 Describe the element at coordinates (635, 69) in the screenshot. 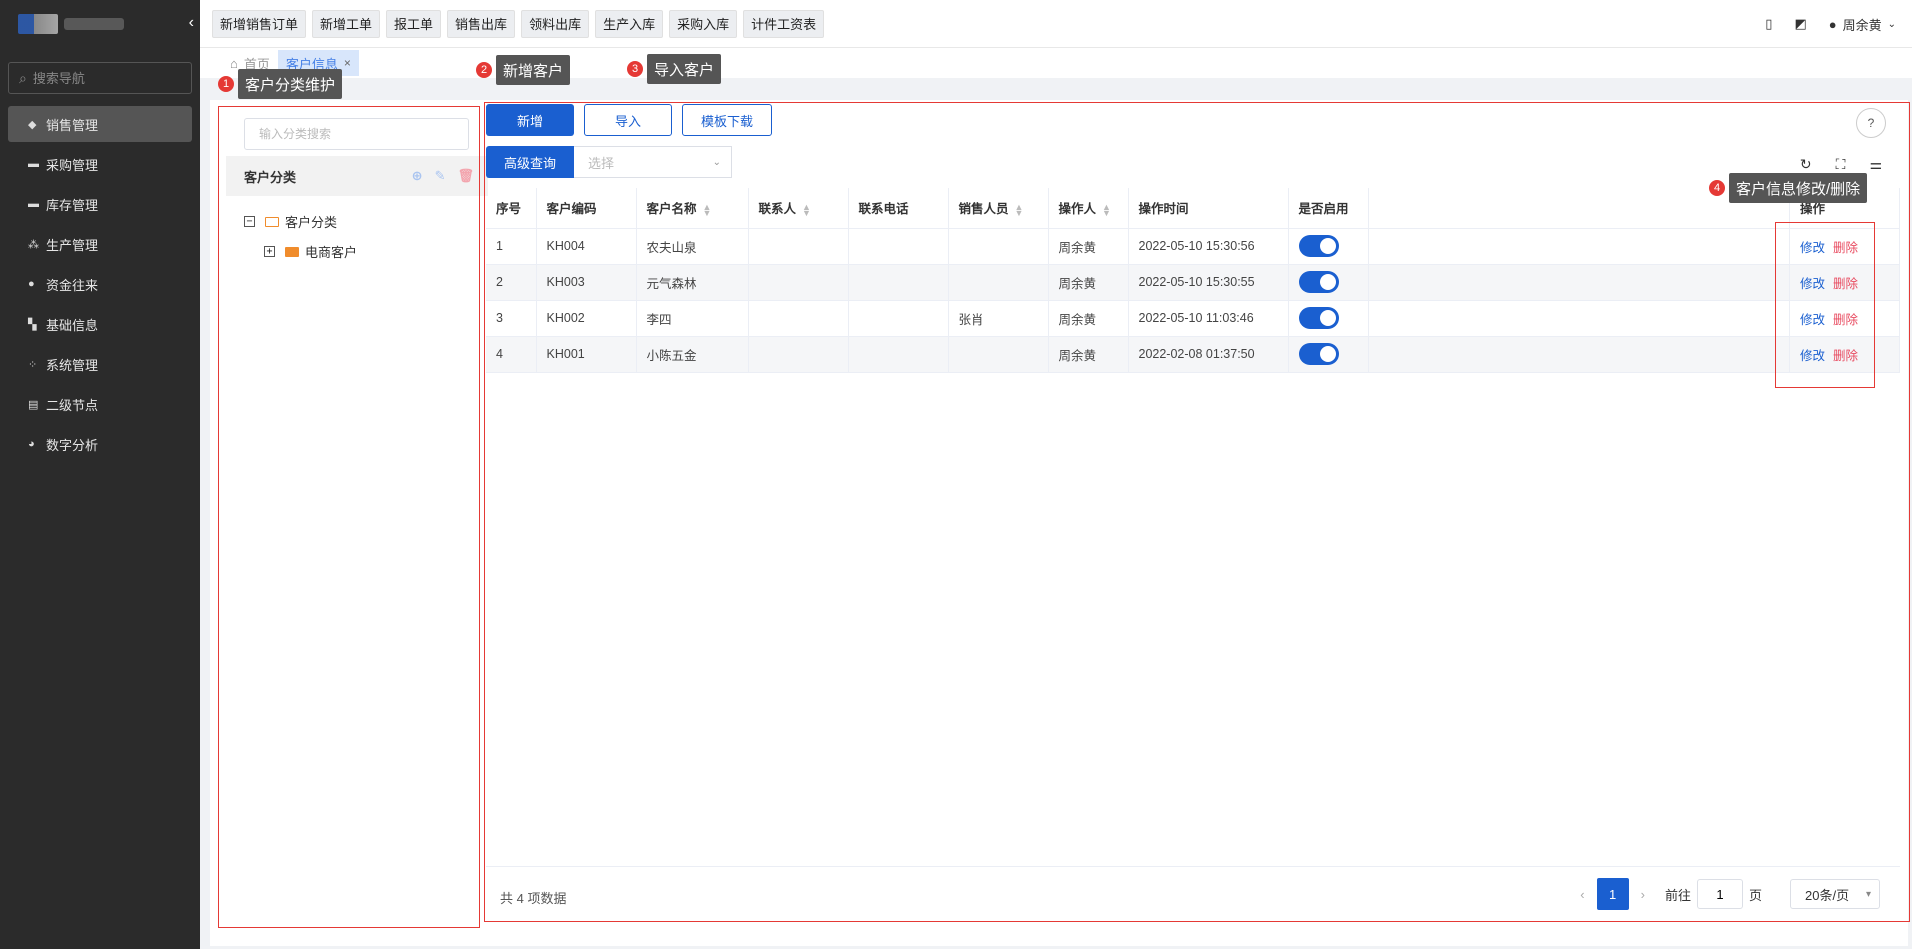

I see `annotation-3-number: 3` at that location.